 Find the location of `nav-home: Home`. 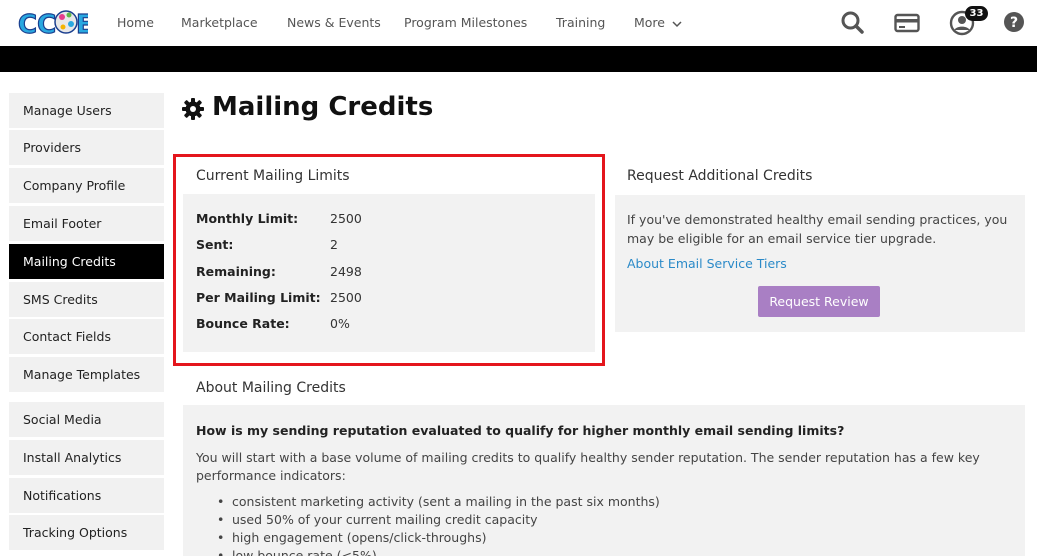

nav-home: Home is located at coordinates (135, 22).